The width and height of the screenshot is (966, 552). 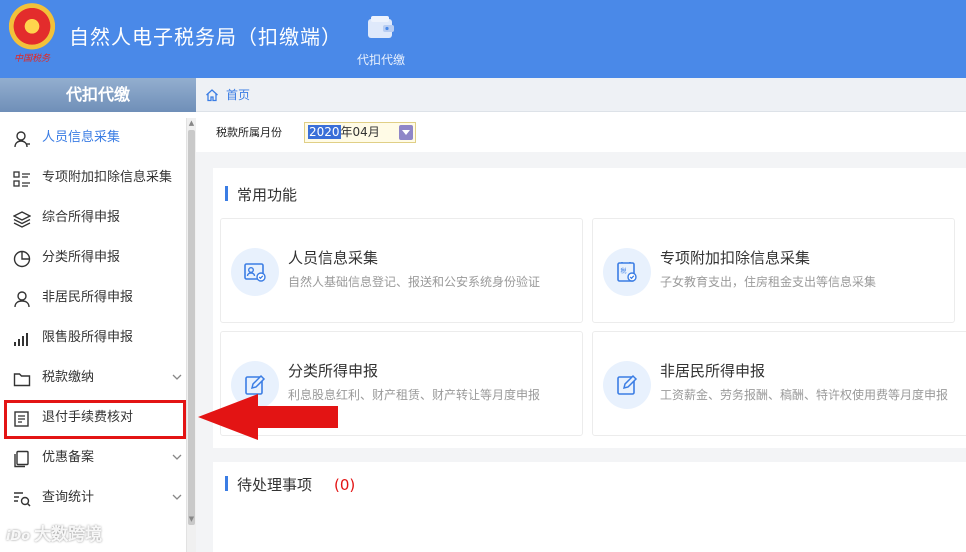 What do you see at coordinates (333, 371) in the screenshot?
I see `card-title: 分类所得申报` at bounding box center [333, 371].